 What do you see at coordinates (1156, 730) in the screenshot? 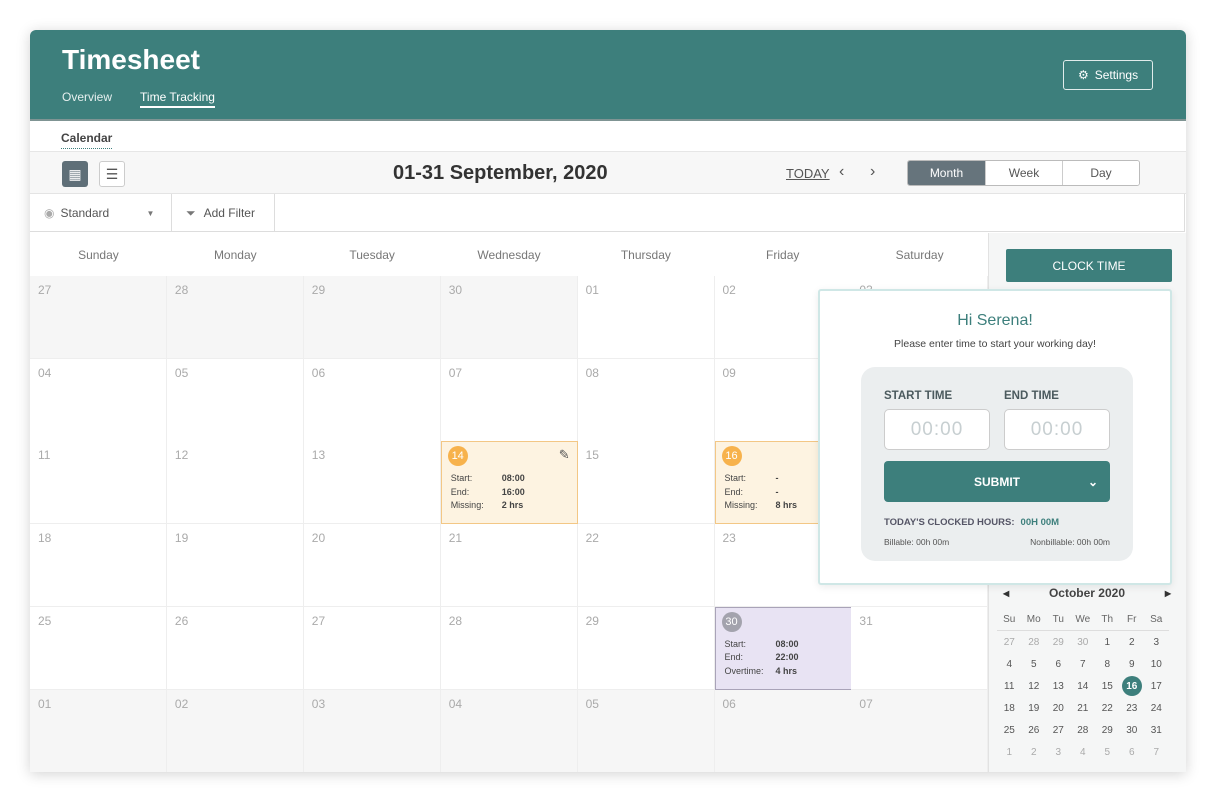
I see `mini-day: 31` at bounding box center [1156, 730].